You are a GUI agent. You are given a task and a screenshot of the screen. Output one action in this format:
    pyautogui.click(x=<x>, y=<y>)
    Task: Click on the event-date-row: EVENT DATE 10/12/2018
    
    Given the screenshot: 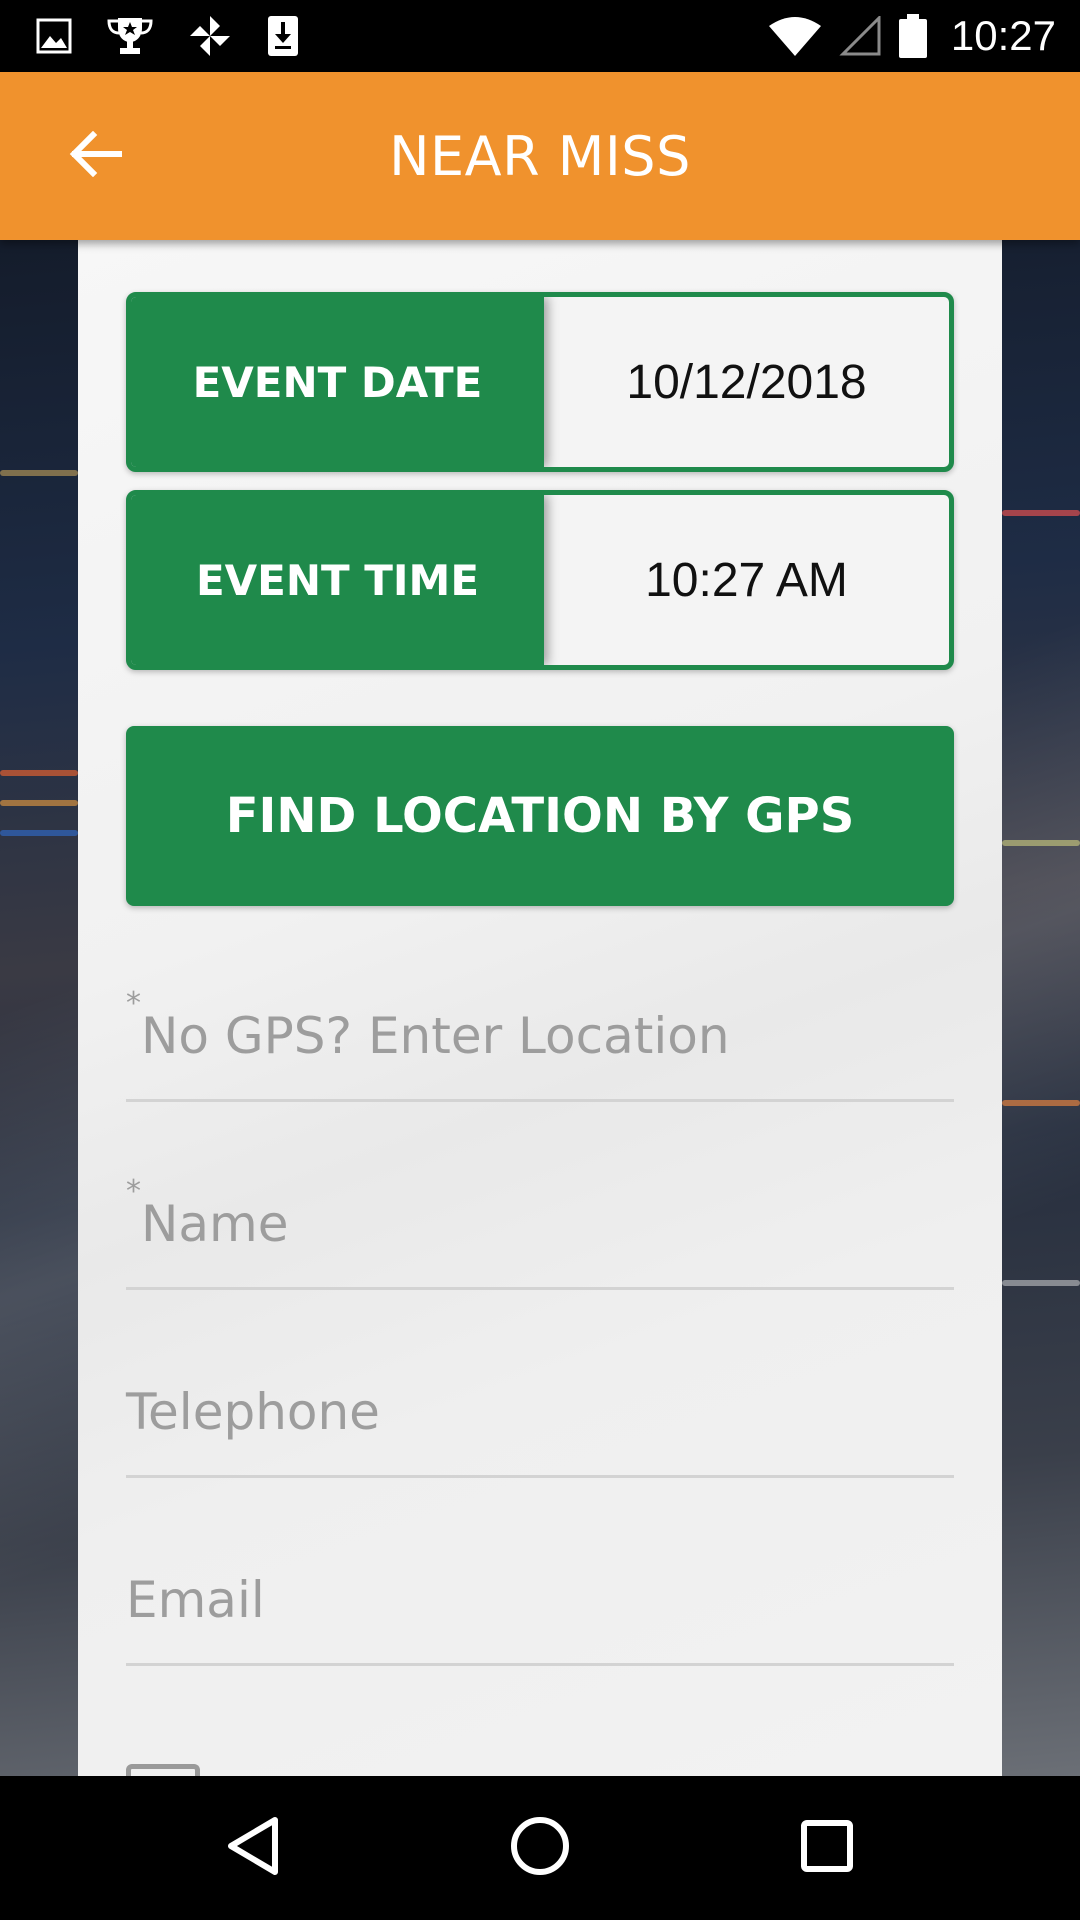 What is the action you would take?
    pyautogui.click(x=540, y=382)
    